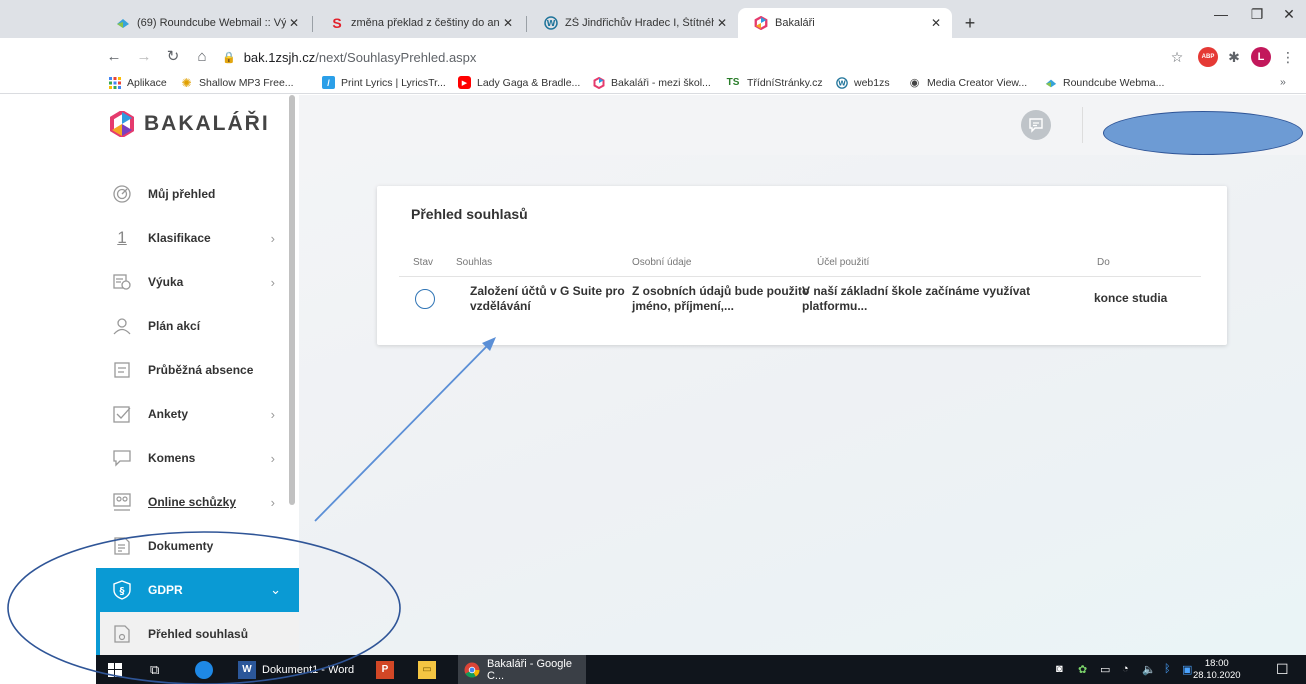 The width and height of the screenshot is (1306, 684). What do you see at coordinates (1234, 57) in the screenshot?
I see `extensions-icon: ✱` at bounding box center [1234, 57].